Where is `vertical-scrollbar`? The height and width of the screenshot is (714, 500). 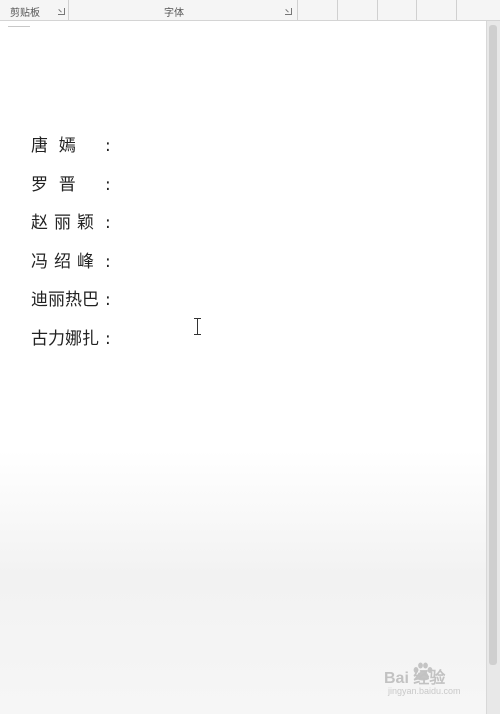
vertical-scrollbar is located at coordinates (493, 367).